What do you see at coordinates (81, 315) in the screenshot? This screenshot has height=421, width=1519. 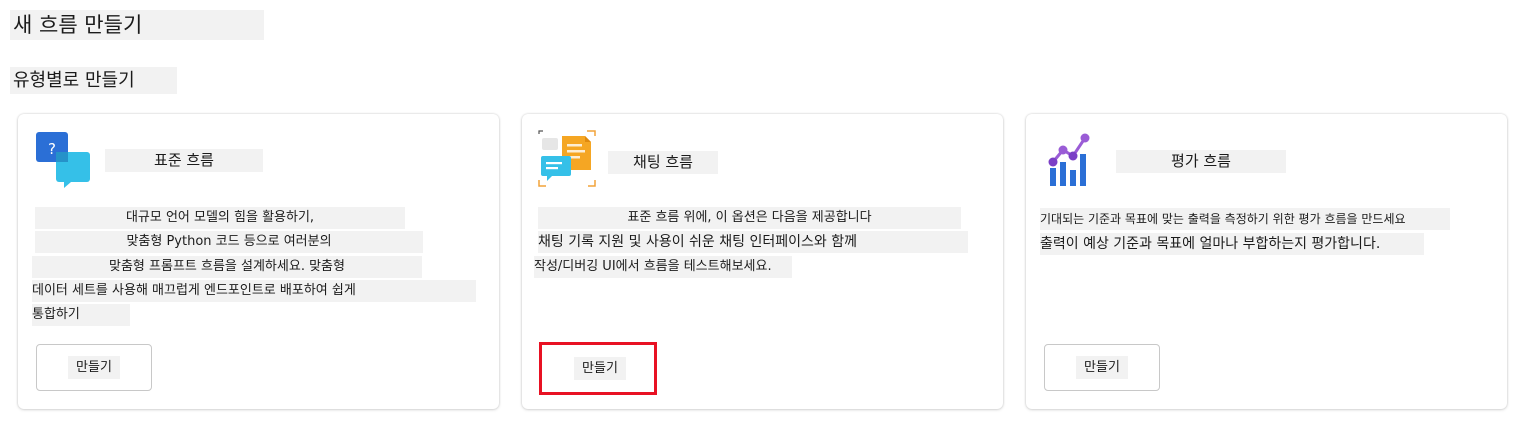 I see `card-description-line: 통합하기` at bounding box center [81, 315].